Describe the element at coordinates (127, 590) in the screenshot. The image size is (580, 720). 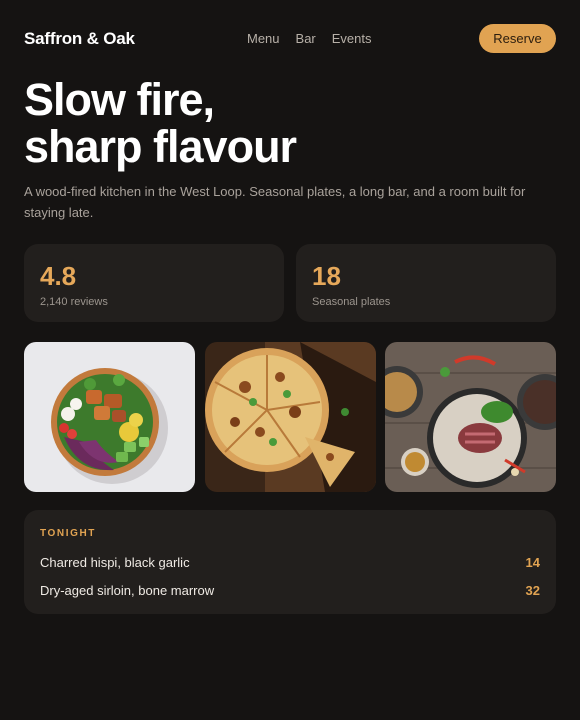
I see `menu-item-name: Dry-aged sirloin, bone marrow` at that location.